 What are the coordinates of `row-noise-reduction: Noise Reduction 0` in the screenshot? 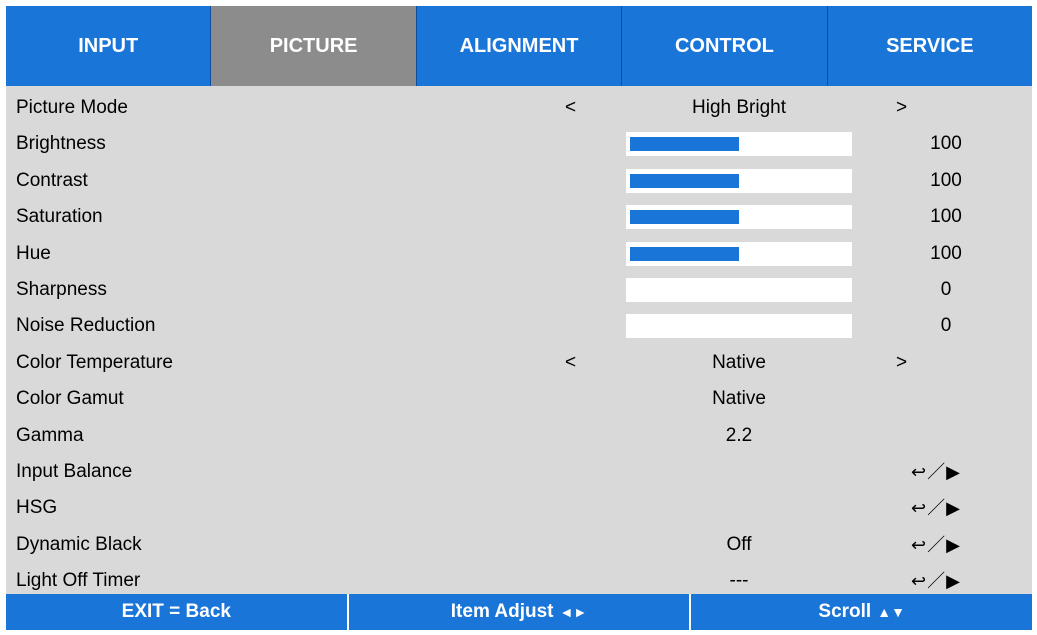 It's located at (519, 326).